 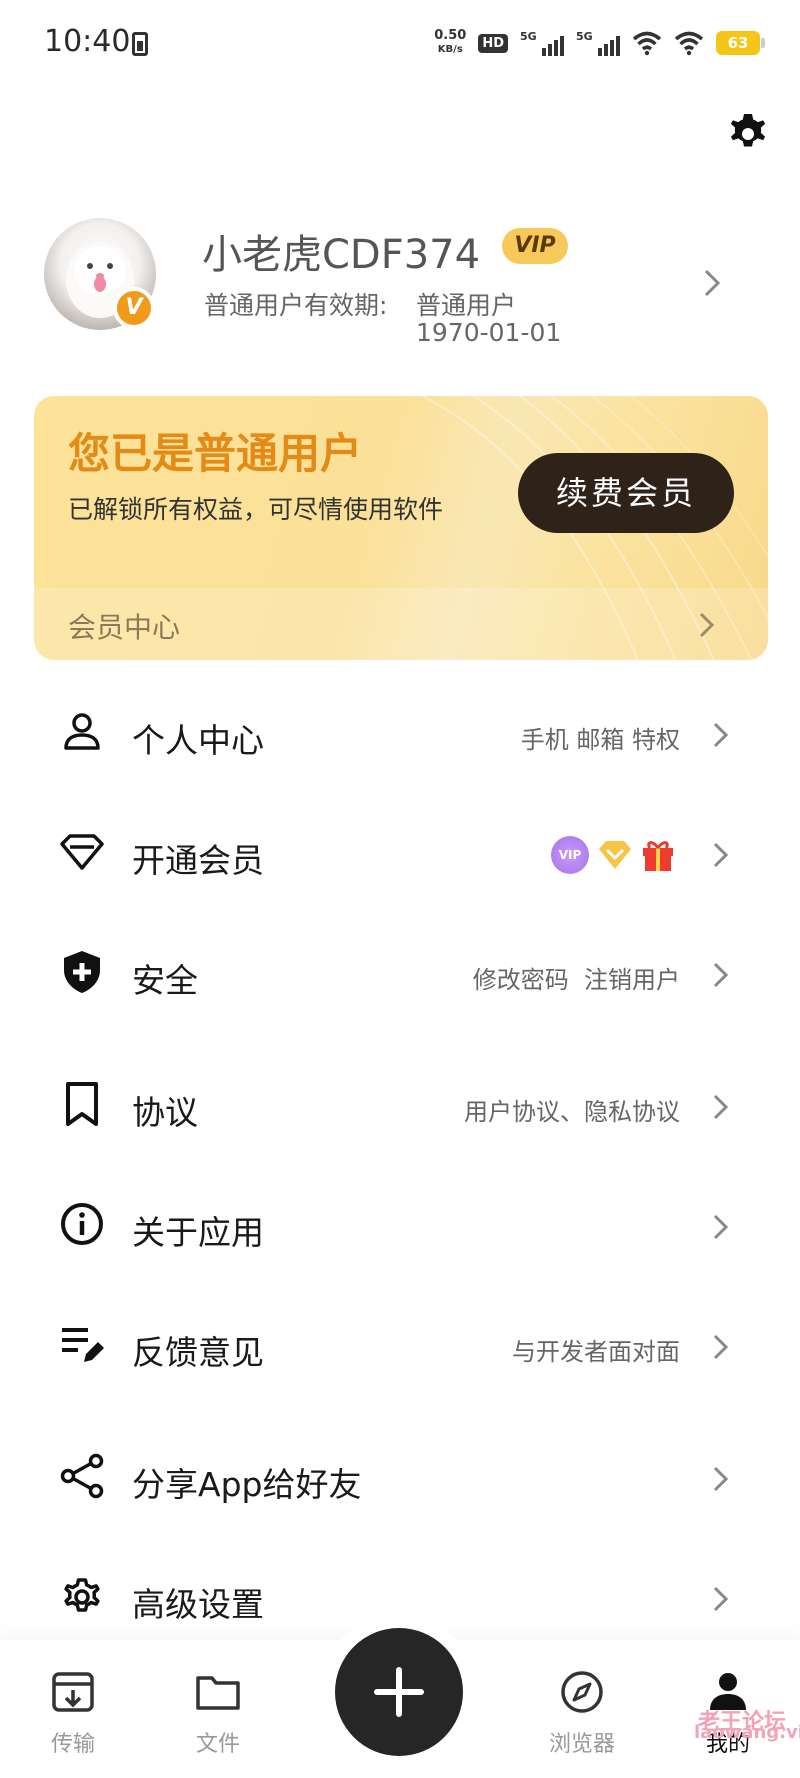 What do you see at coordinates (134, 308) in the screenshot?
I see `verified-badge: V` at bounding box center [134, 308].